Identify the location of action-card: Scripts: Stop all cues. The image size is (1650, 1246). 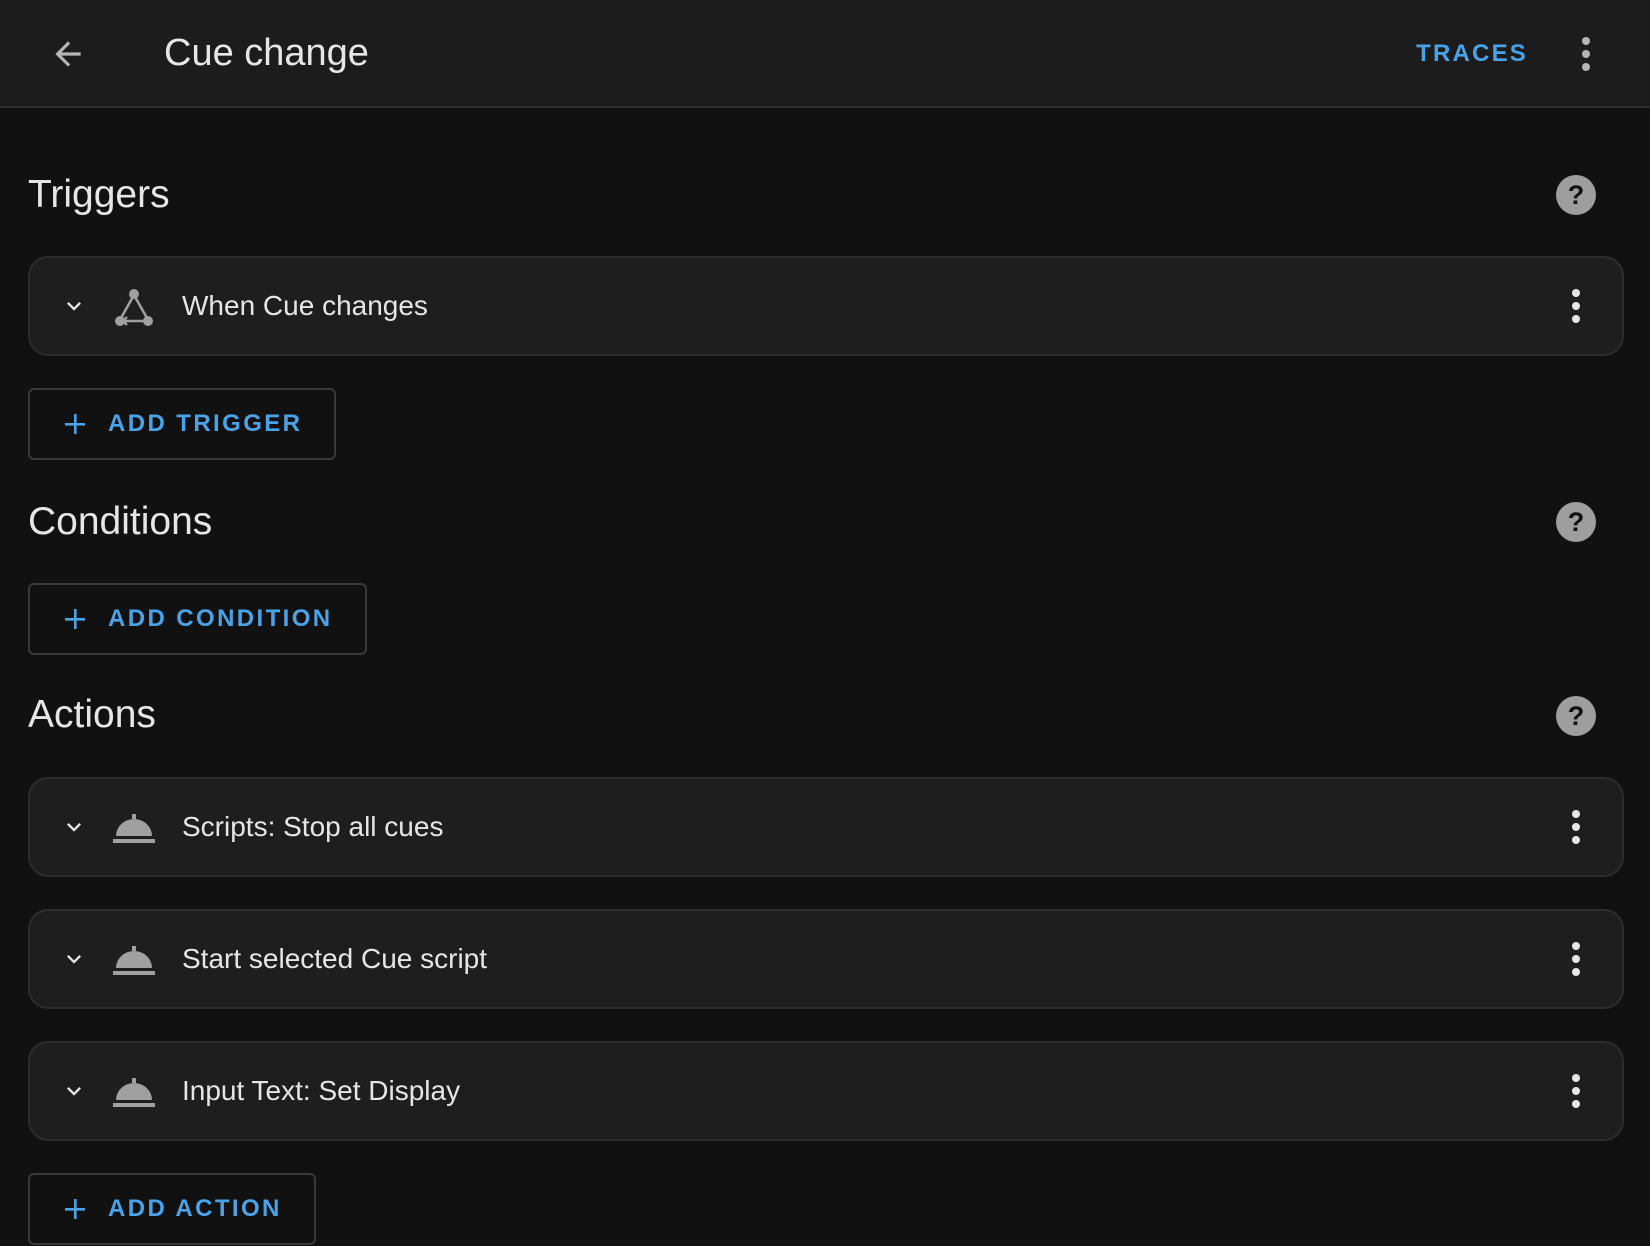
(826, 827).